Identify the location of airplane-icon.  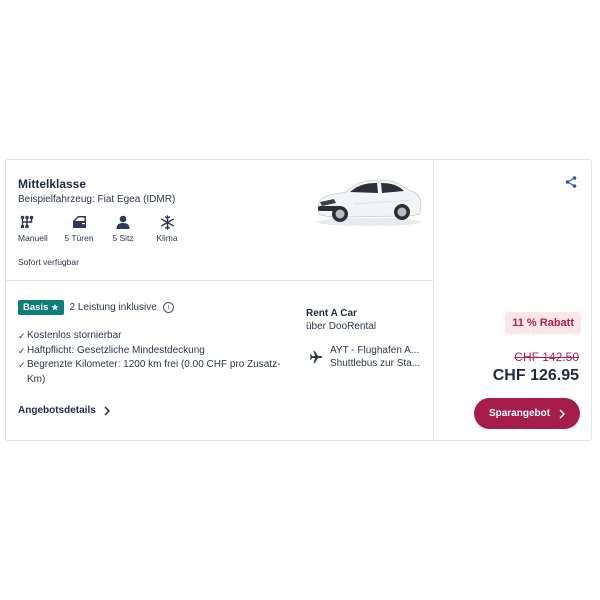
(316, 357).